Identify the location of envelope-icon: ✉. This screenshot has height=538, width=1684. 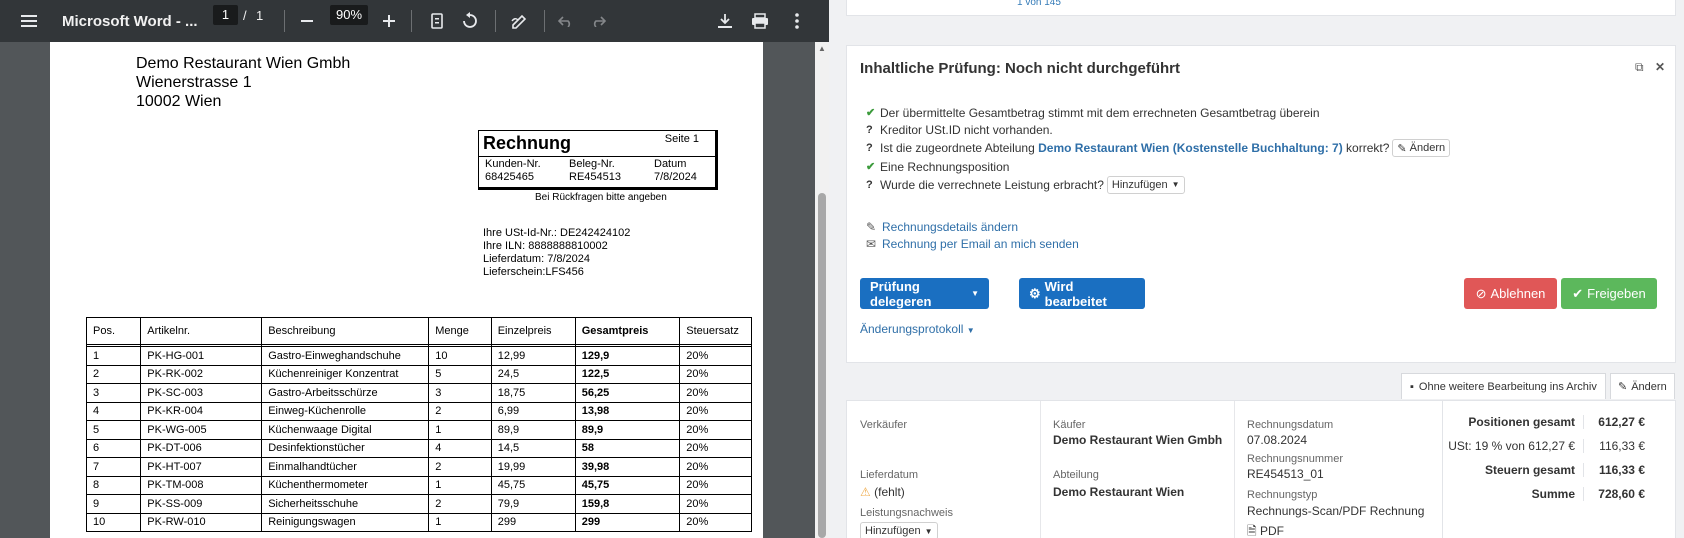
(871, 243).